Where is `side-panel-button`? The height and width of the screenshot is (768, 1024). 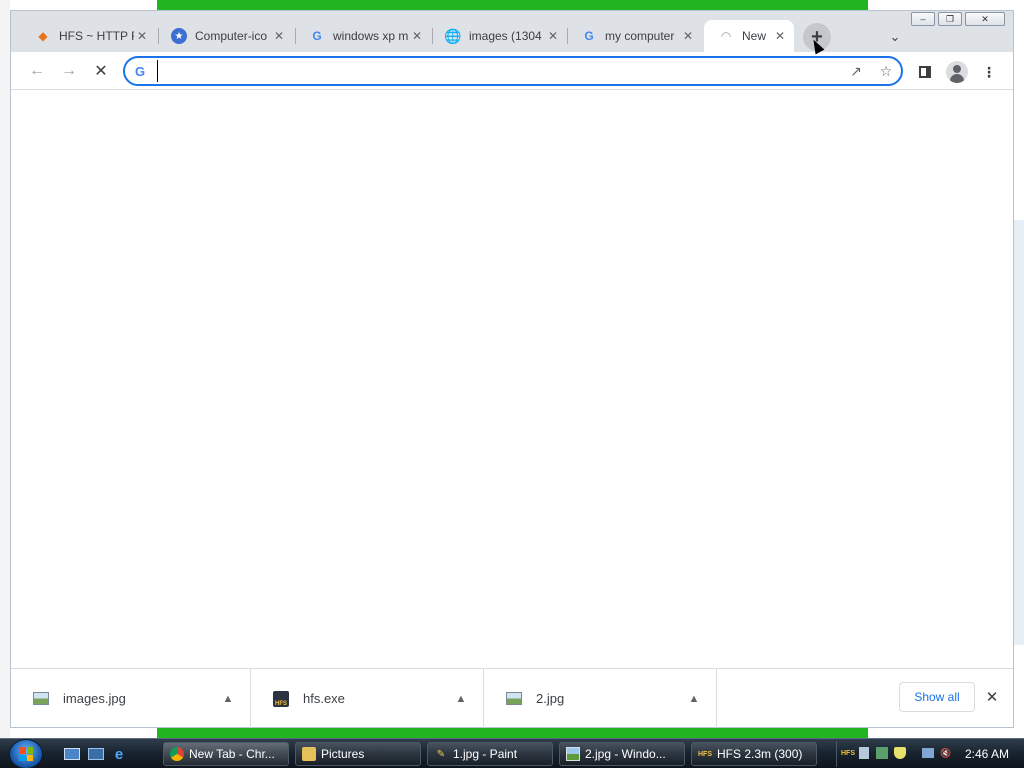 side-panel-button is located at coordinates (925, 72).